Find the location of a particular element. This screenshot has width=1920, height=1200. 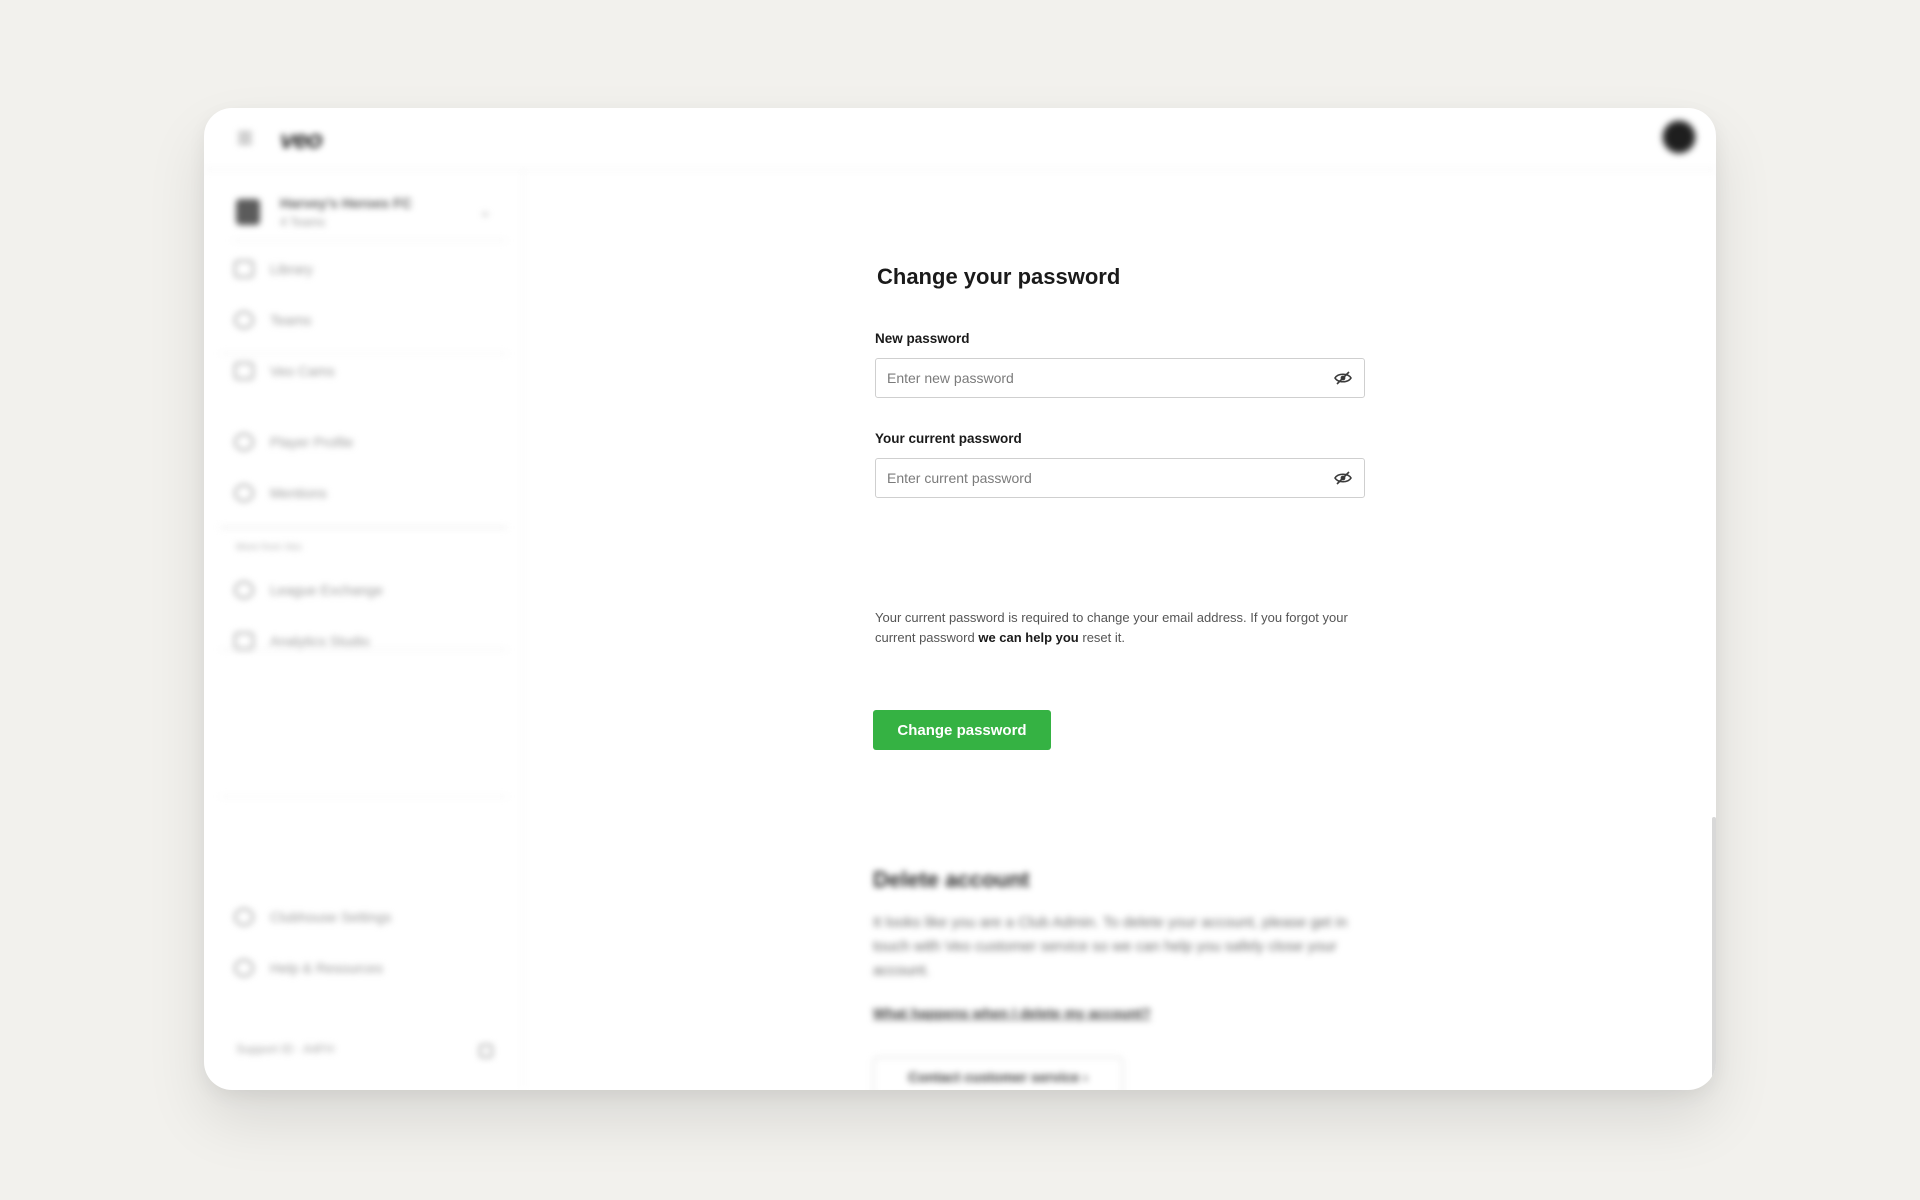

sidebar-item-veo-cams: Veo Cams is located at coordinates (284, 371).